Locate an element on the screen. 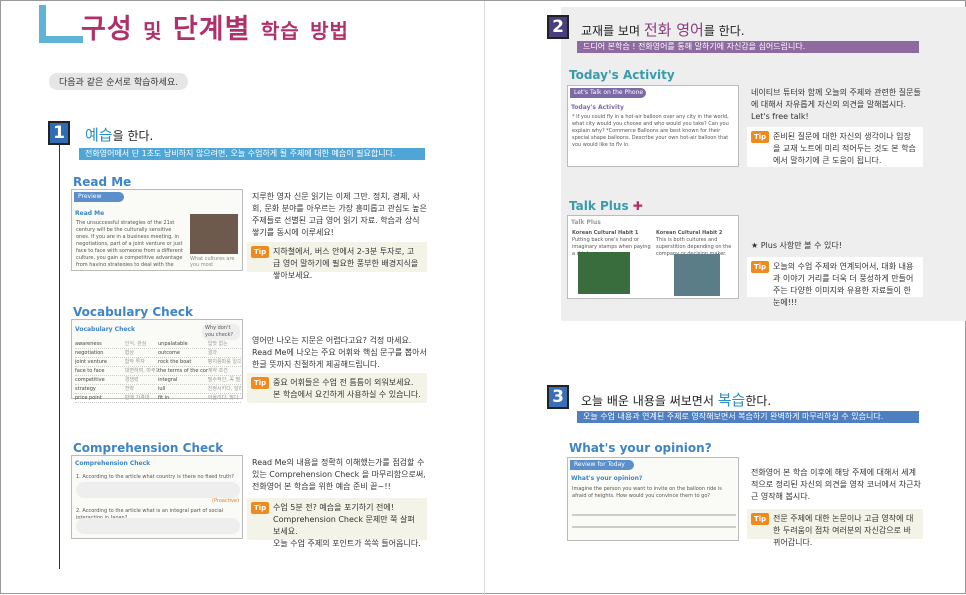  comp-hint: (Proactive) is located at coordinates (226, 501).